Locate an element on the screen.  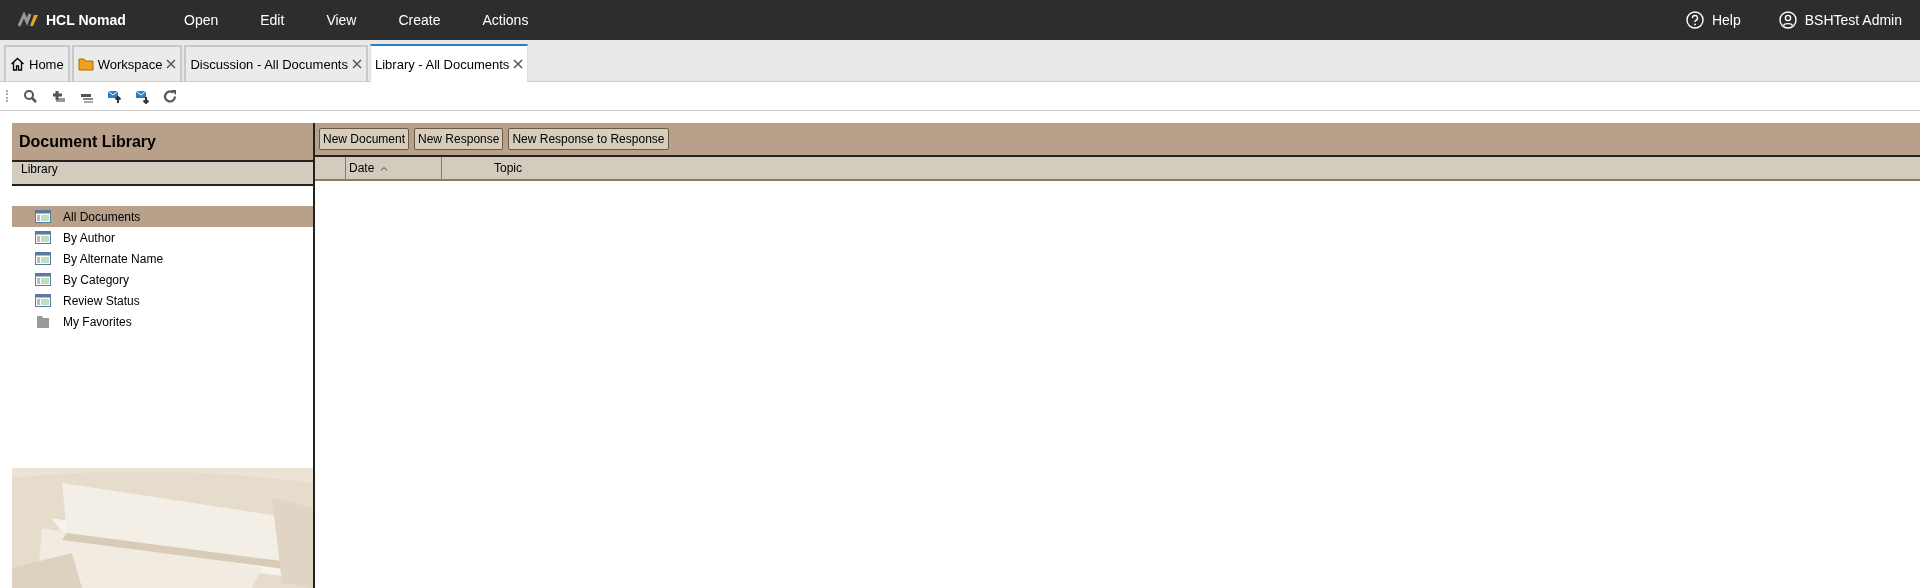
header-link: Help is located at coordinates (1726, 20).